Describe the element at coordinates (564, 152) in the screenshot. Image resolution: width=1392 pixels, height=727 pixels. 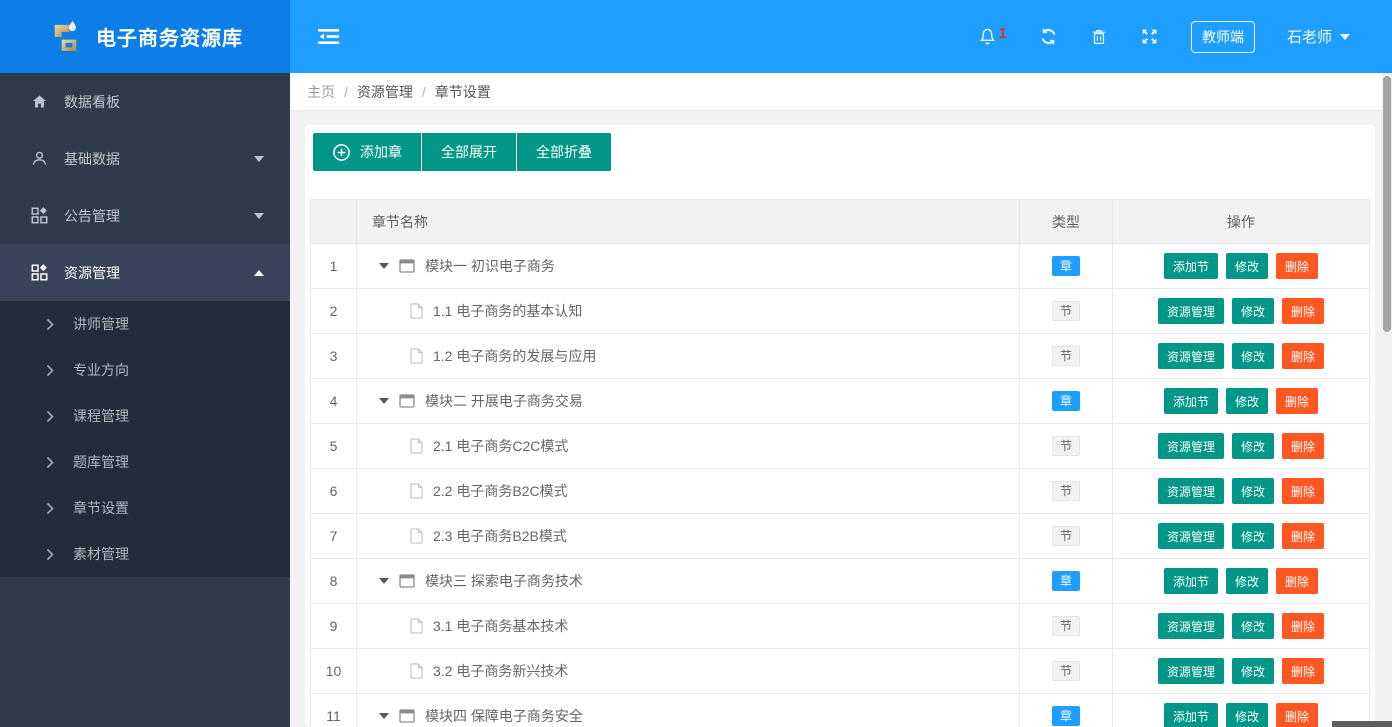
I see `collapse-all-button: 全部折叠` at that location.